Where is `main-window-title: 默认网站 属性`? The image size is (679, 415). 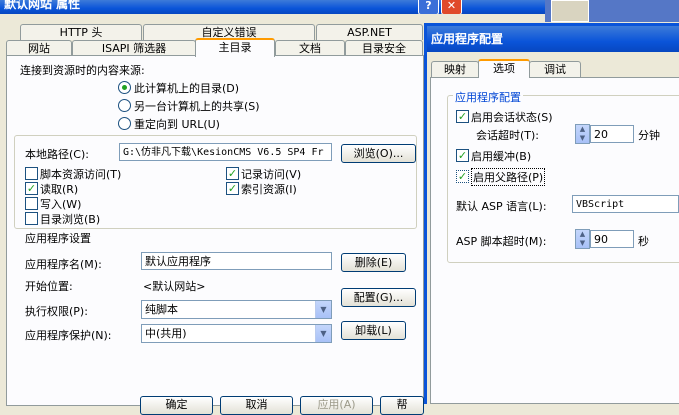 main-window-title: 默认网站 属性 is located at coordinates (42, 5).